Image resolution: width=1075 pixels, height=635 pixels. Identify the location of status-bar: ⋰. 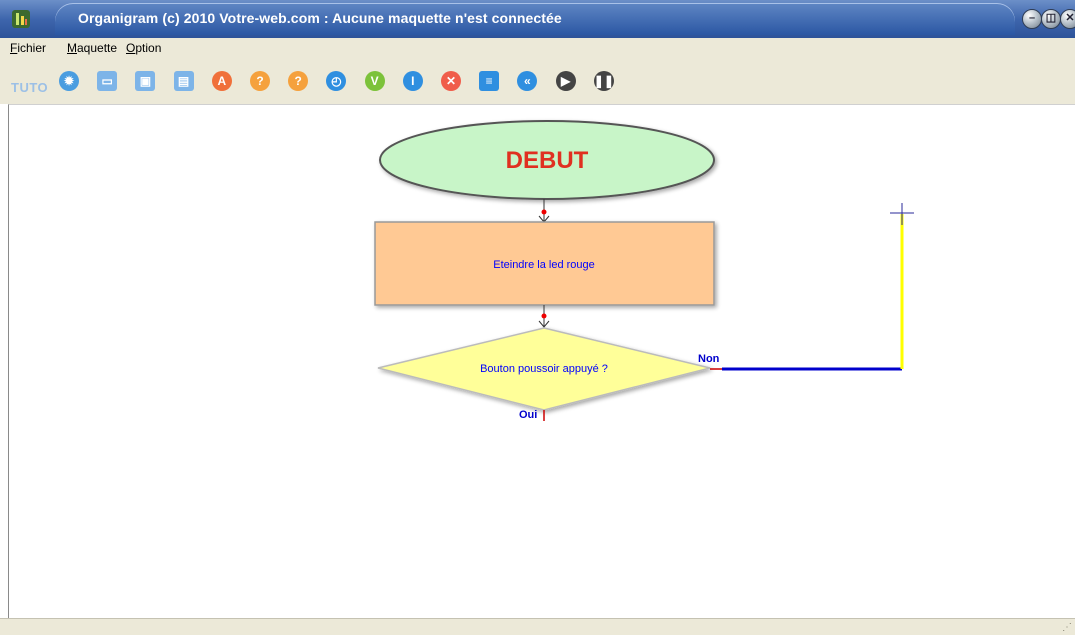
(537, 626).